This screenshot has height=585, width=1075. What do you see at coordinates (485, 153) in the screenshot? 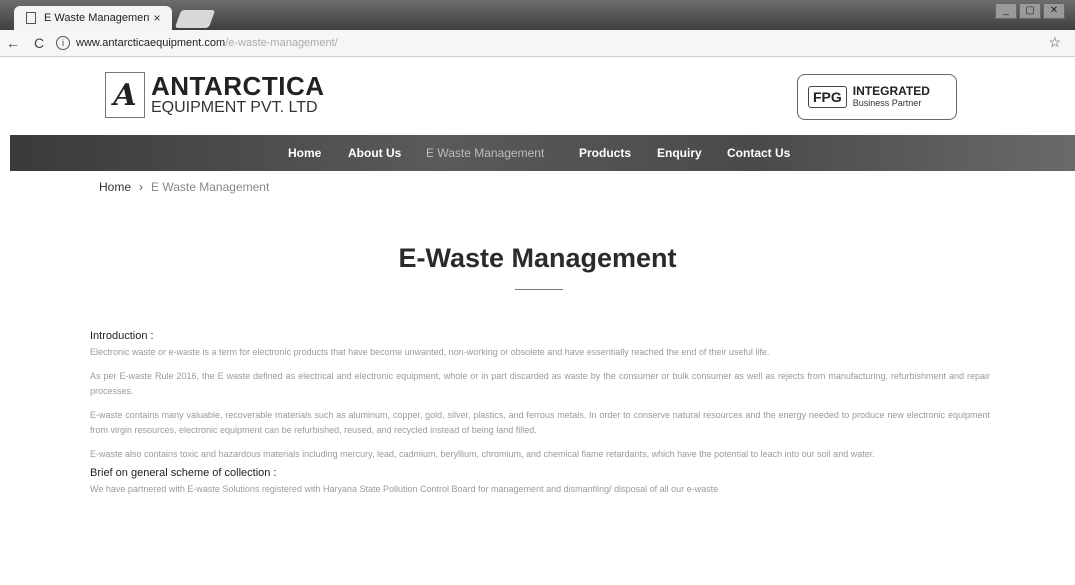
I see `nav-e-waste-management: E Waste Management` at bounding box center [485, 153].